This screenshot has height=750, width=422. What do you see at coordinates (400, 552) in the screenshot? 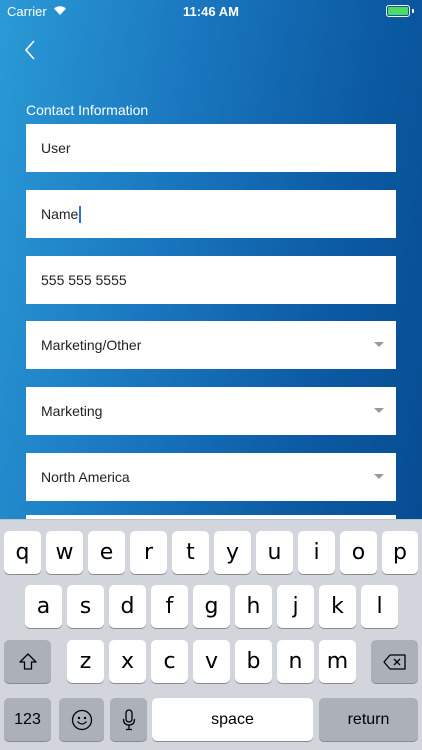
I see `key-p: p` at bounding box center [400, 552].